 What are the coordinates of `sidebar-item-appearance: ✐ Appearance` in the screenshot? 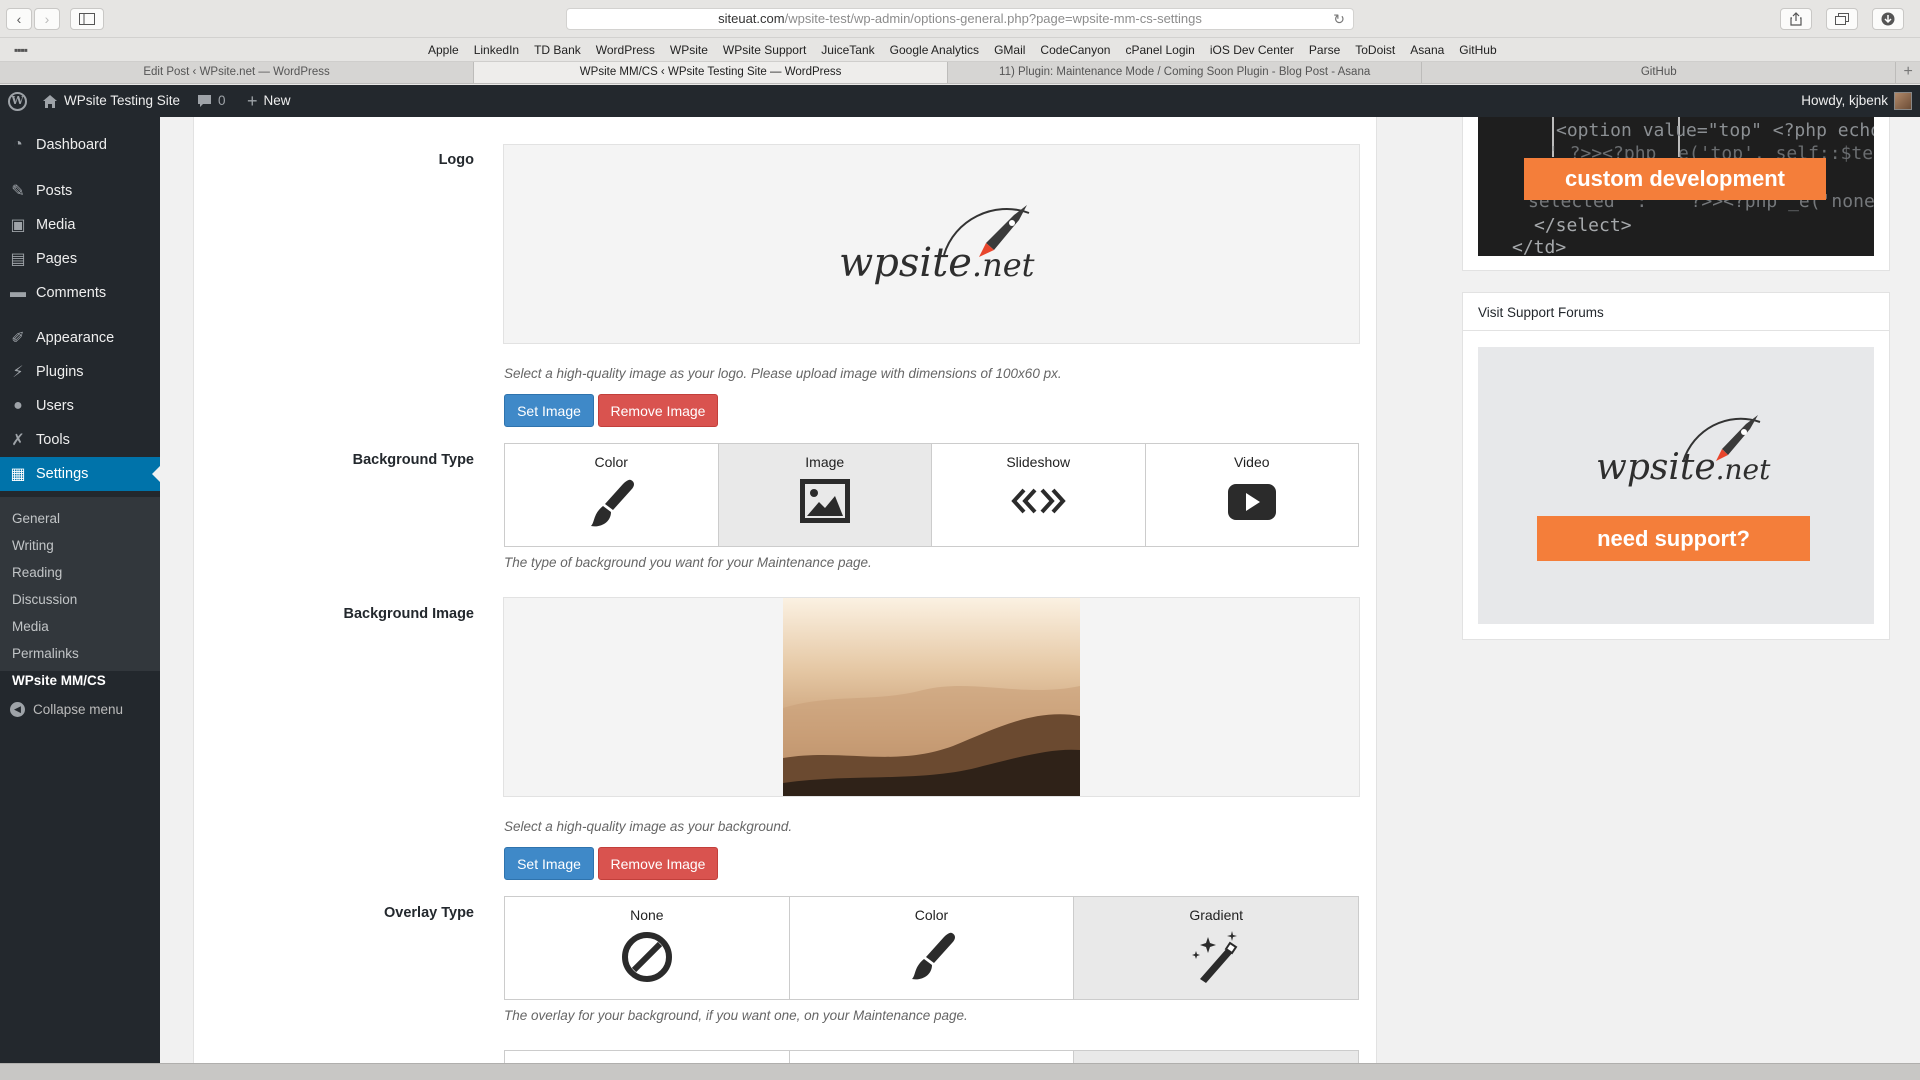 It's located at (80, 338).